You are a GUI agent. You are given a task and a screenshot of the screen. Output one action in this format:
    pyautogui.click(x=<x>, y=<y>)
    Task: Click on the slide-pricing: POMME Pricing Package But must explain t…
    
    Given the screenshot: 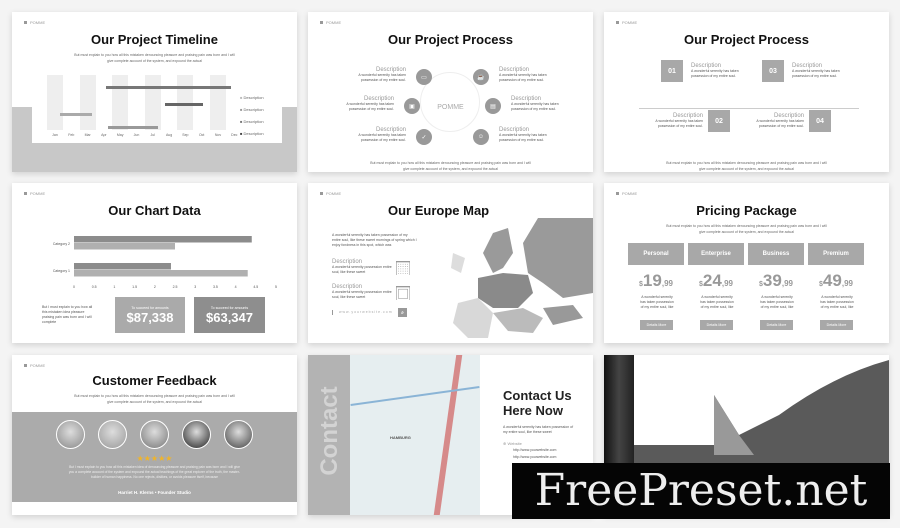 What is the action you would take?
    pyautogui.click(x=746, y=263)
    